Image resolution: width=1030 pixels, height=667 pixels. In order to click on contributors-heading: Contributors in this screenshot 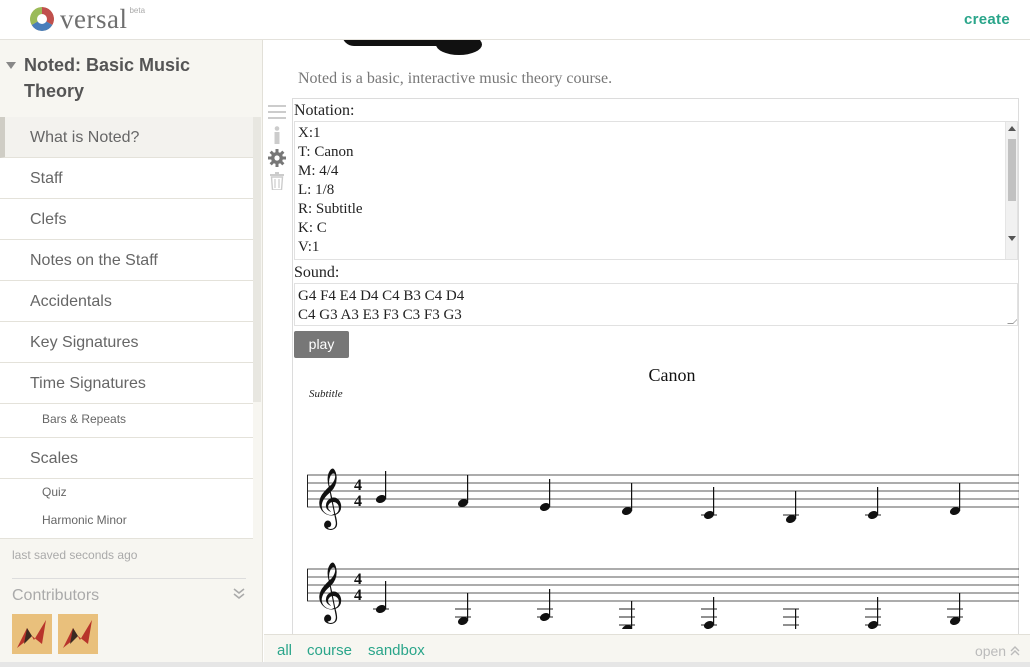, I will do `click(56, 595)`.